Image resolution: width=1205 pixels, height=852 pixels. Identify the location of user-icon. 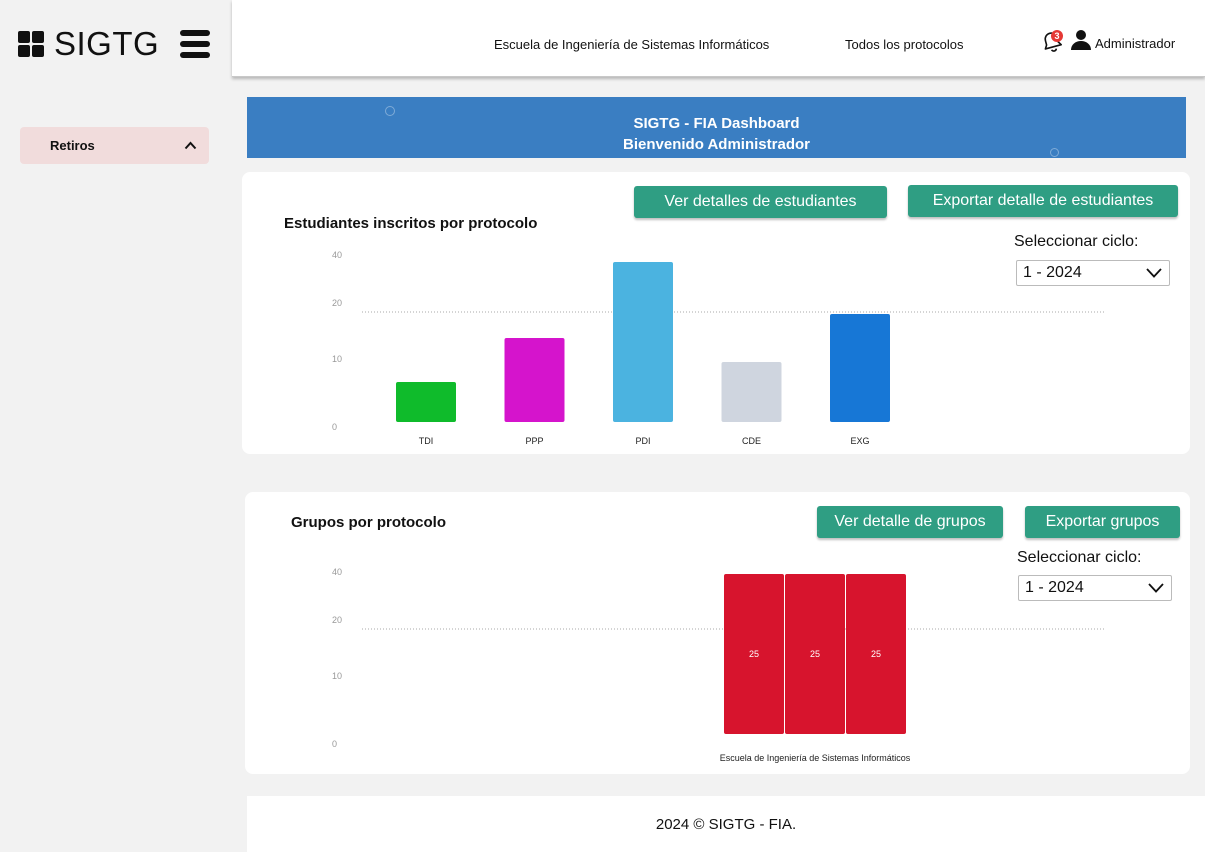
(1081, 40).